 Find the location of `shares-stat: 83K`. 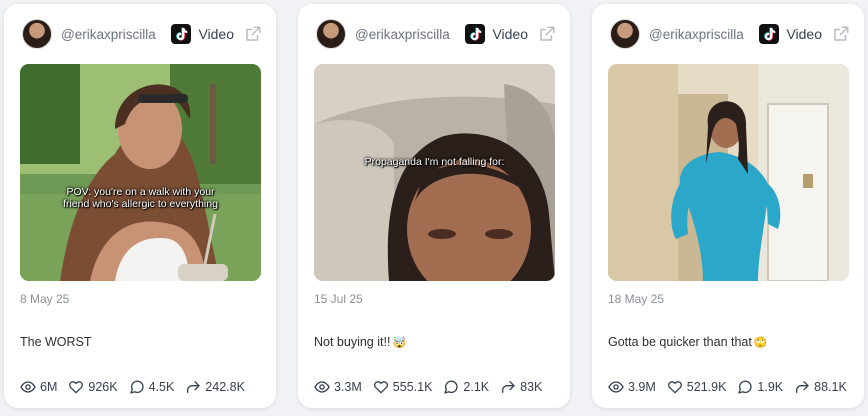

shares-stat: 83K is located at coordinates (521, 387).